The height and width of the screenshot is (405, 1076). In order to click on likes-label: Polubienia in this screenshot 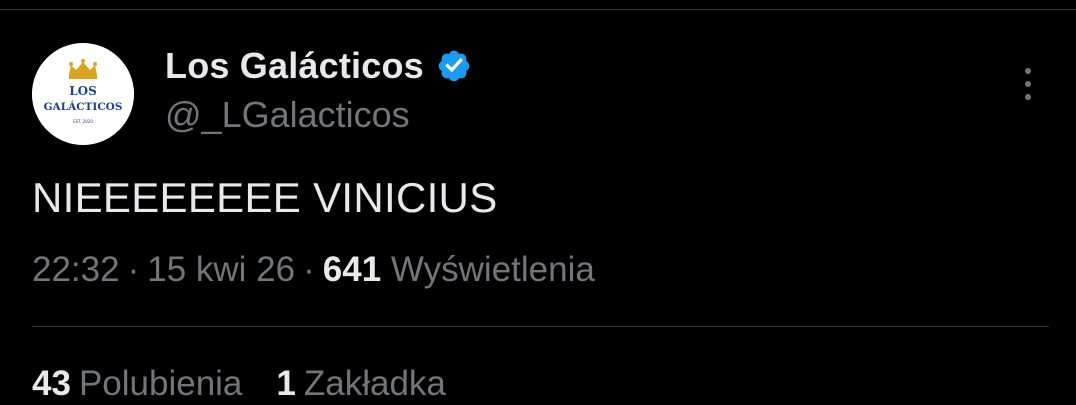, I will do `click(160, 383)`.